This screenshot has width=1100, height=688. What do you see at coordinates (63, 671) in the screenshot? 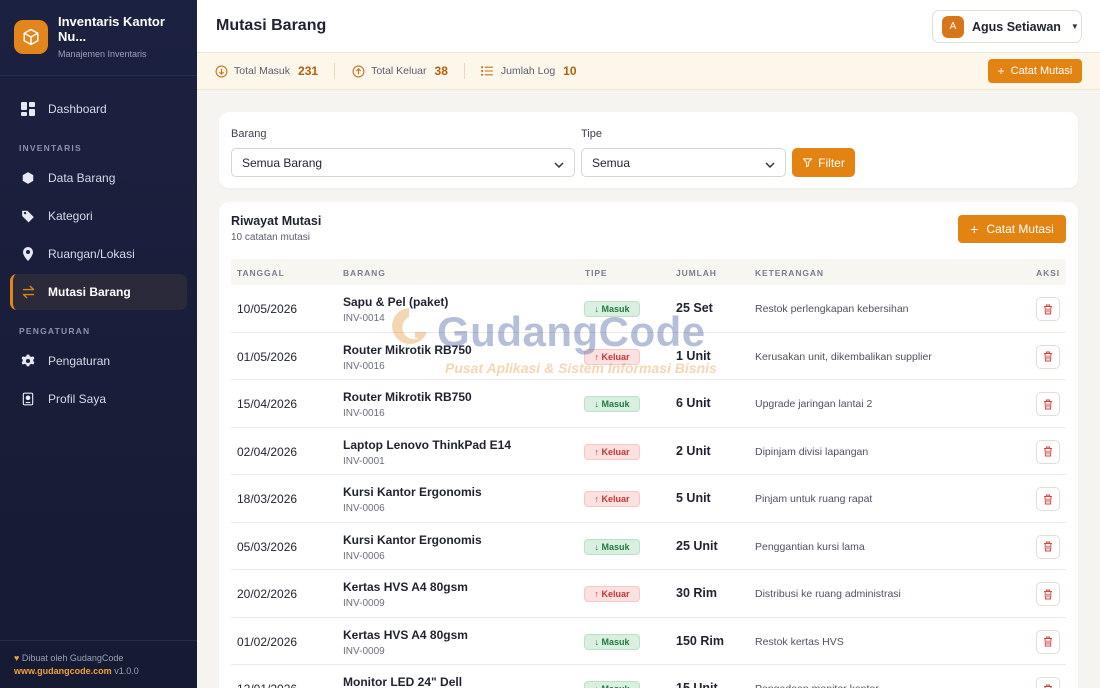
I see `footer-site-link: www.gudangcode.com` at bounding box center [63, 671].